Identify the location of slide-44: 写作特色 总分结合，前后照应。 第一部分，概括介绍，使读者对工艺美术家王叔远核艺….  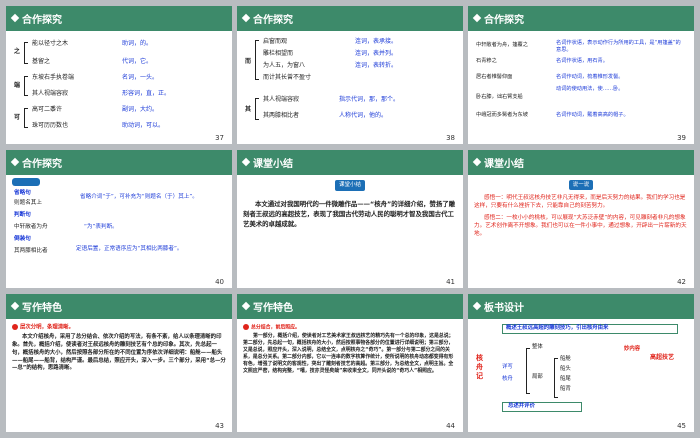
(350, 363).